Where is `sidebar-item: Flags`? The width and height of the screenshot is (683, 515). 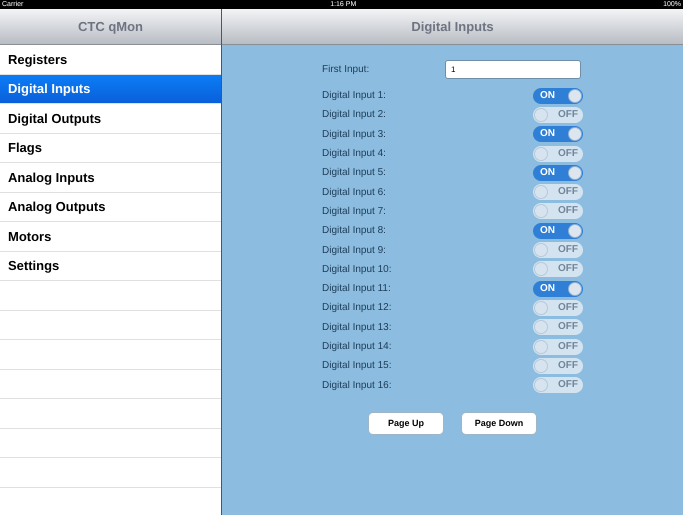
sidebar-item: Flags is located at coordinates (110, 148).